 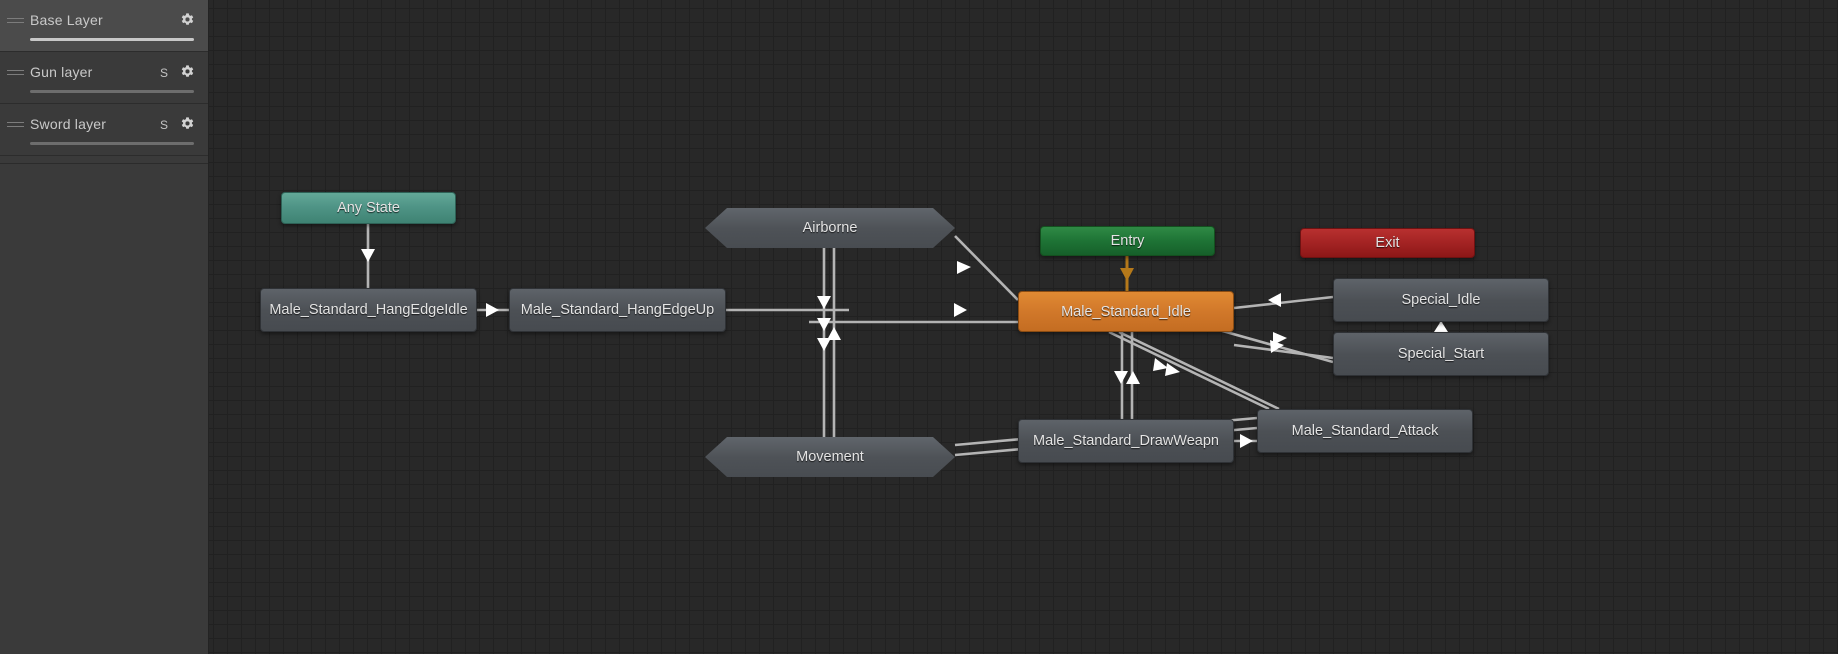 I want to click on node-label: Male_Standard_Attack, so click(x=1365, y=431).